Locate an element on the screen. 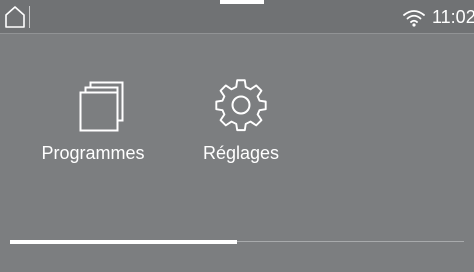 The image size is (474, 272). clock: 11:02 is located at coordinates (453, 17).